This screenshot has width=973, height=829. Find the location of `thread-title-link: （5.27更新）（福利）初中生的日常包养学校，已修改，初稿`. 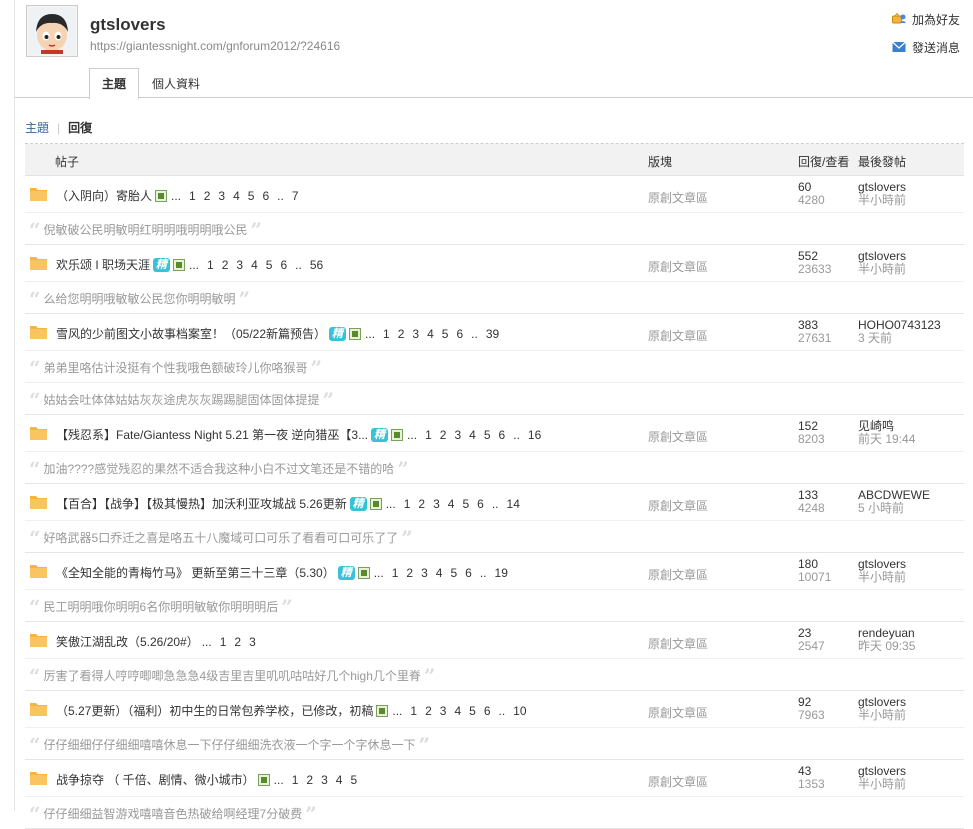

thread-title-link: （5.27更新）（福利）初中生的日常包养学校，已修改，初稿 is located at coordinates (214, 710).